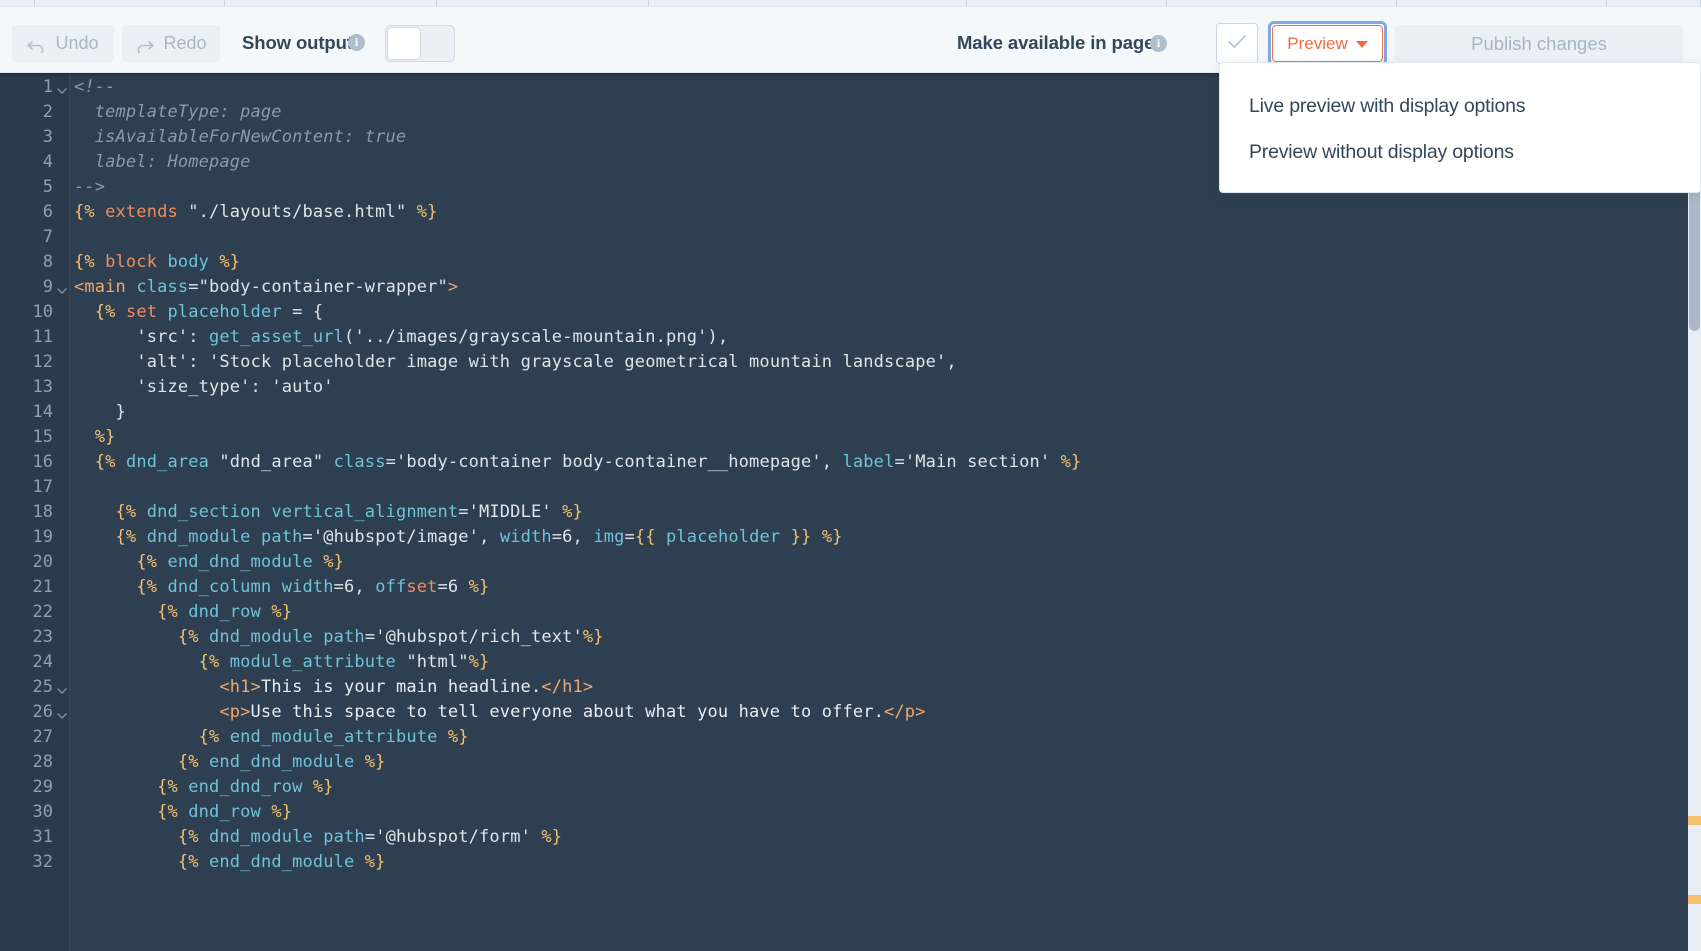  What do you see at coordinates (1317, 43) in the screenshot?
I see `preview-label: Preview` at bounding box center [1317, 43].